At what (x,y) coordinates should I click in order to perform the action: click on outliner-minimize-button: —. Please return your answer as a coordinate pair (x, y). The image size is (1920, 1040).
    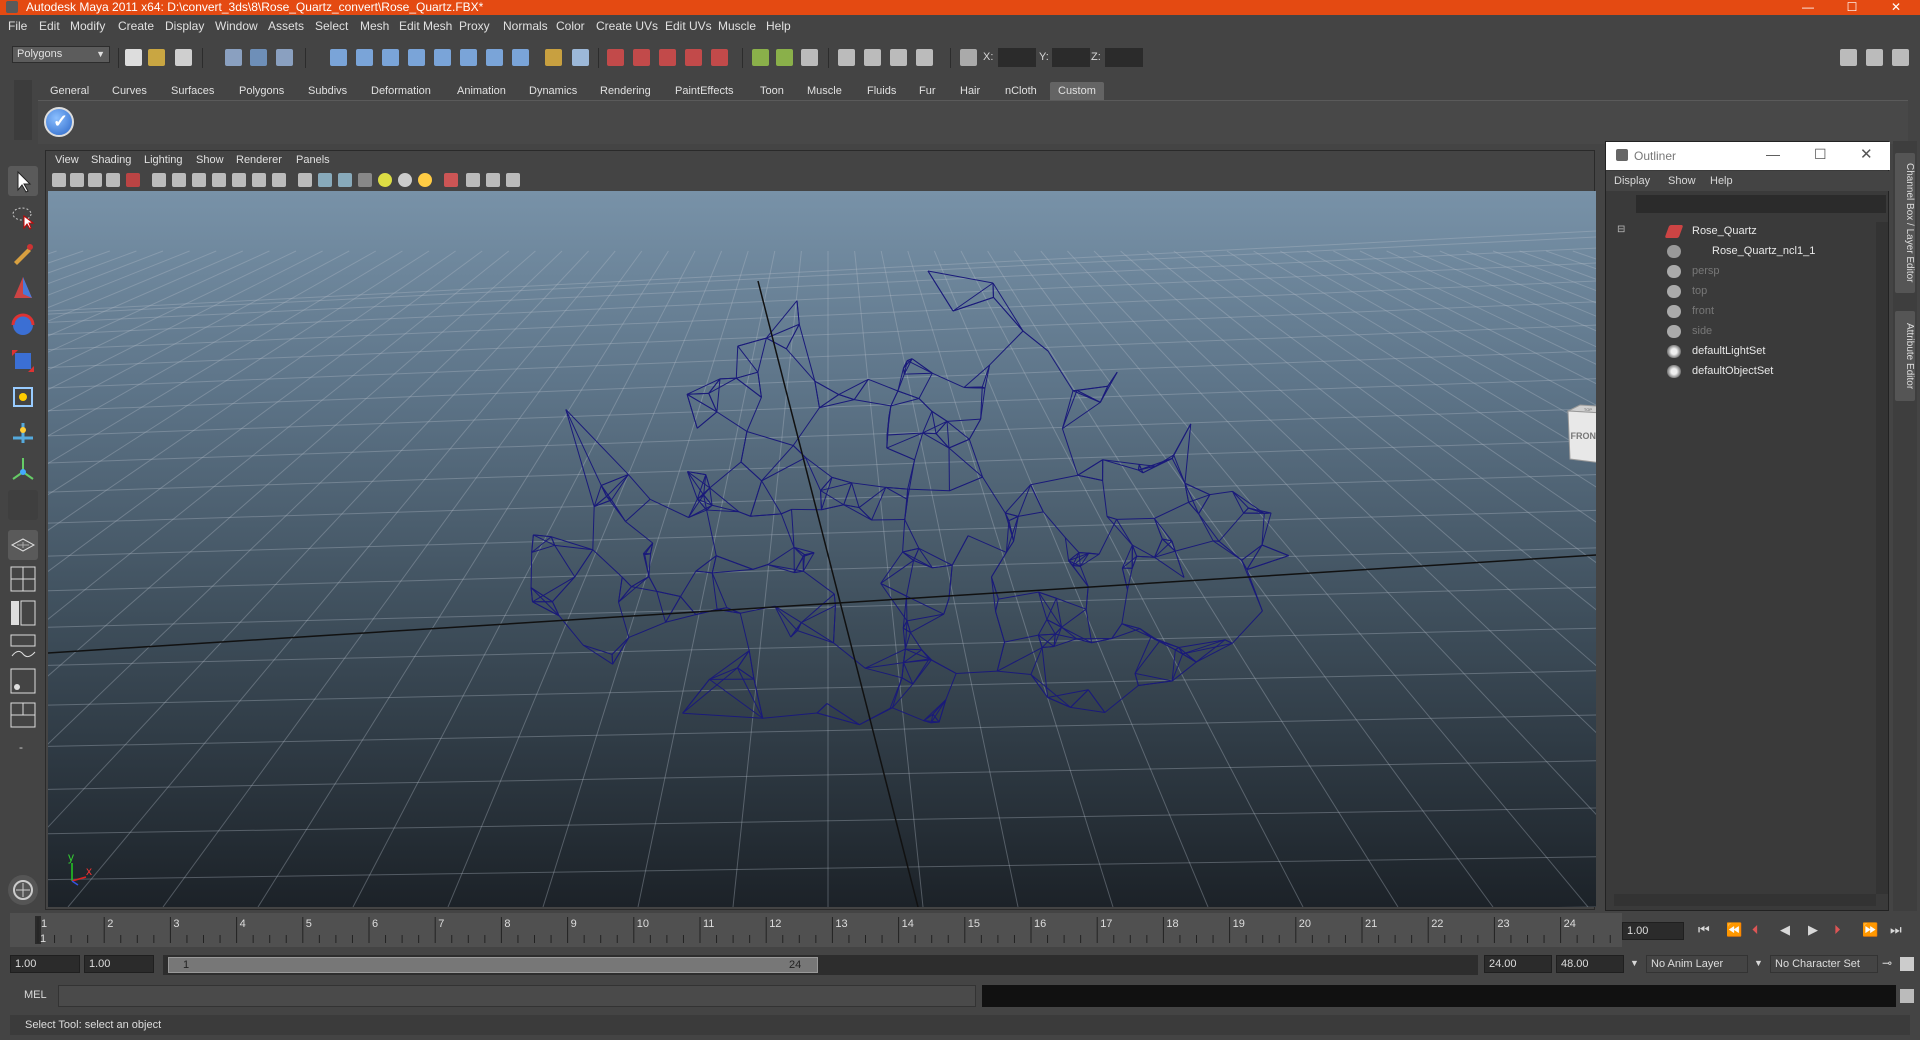
    Looking at the image, I should click on (1773, 154).